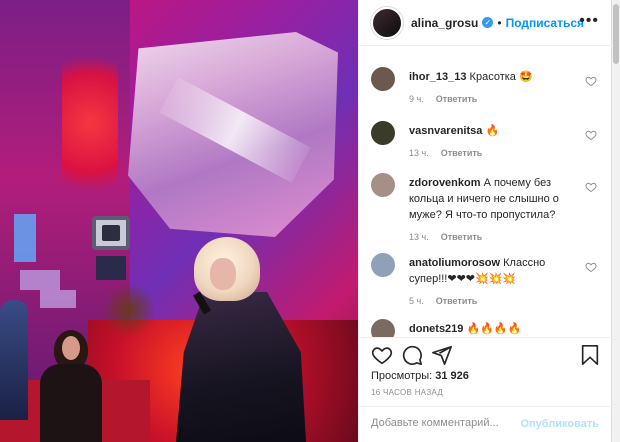 The width and height of the screenshot is (620, 442). What do you see at coordinates (111, 268) in the screenshot?
I see `stage-speaker` at bounding box center [111, 268].